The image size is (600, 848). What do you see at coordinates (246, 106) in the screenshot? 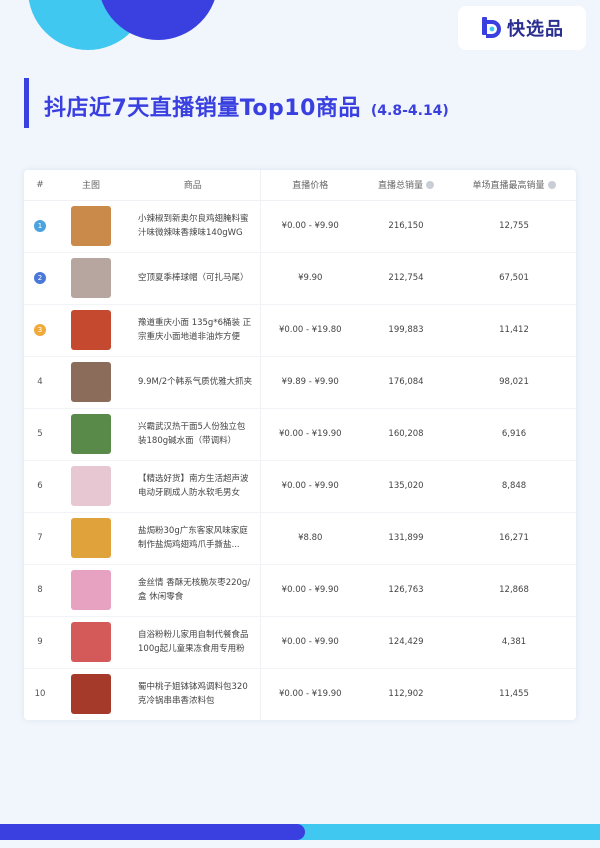
I see `page-title: 抖店近7天直播销量Top10商品 (4.8-4.14)` at bounding box center [246, 106].